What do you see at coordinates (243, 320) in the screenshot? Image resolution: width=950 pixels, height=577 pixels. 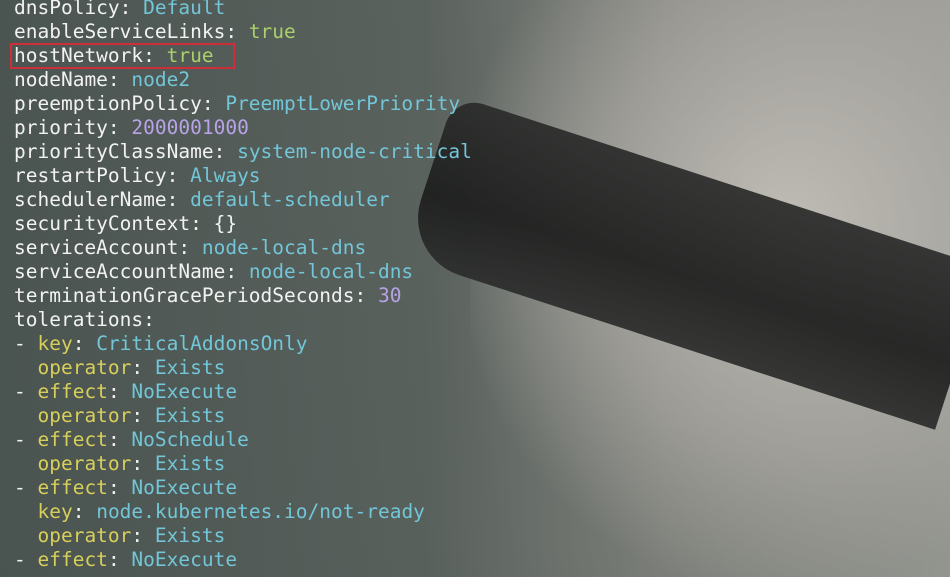 I see `yaml-line: tolerations:` at bounding box center [243, 320].